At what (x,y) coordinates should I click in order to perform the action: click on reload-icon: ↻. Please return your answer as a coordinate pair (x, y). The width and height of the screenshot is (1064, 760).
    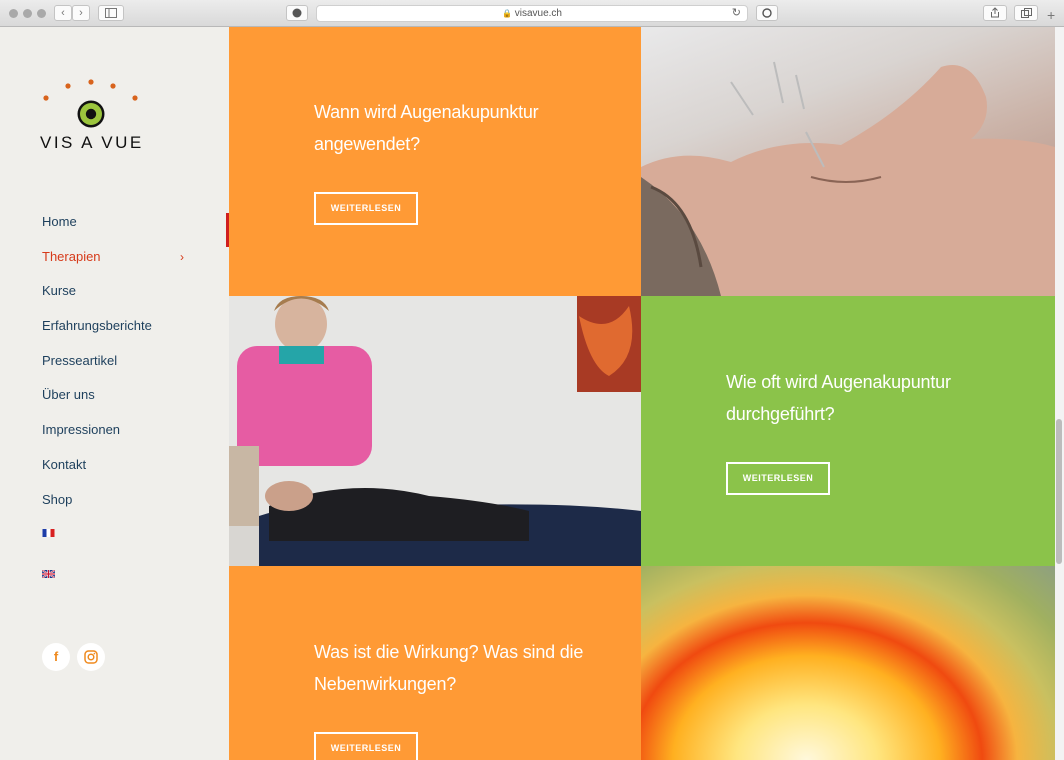
    Looking at the image, I should click on (736, 13).